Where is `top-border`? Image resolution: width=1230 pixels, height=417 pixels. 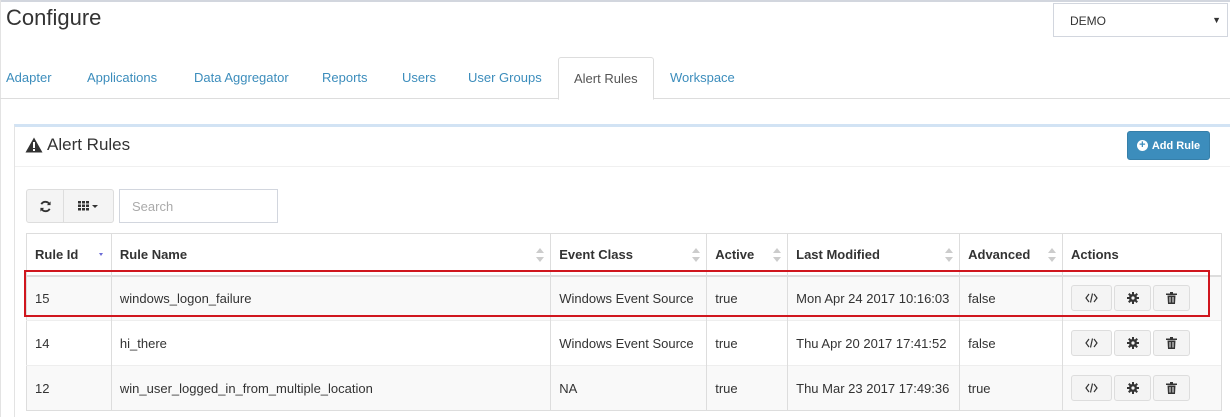
top-border is located at coordinates (615, 1).